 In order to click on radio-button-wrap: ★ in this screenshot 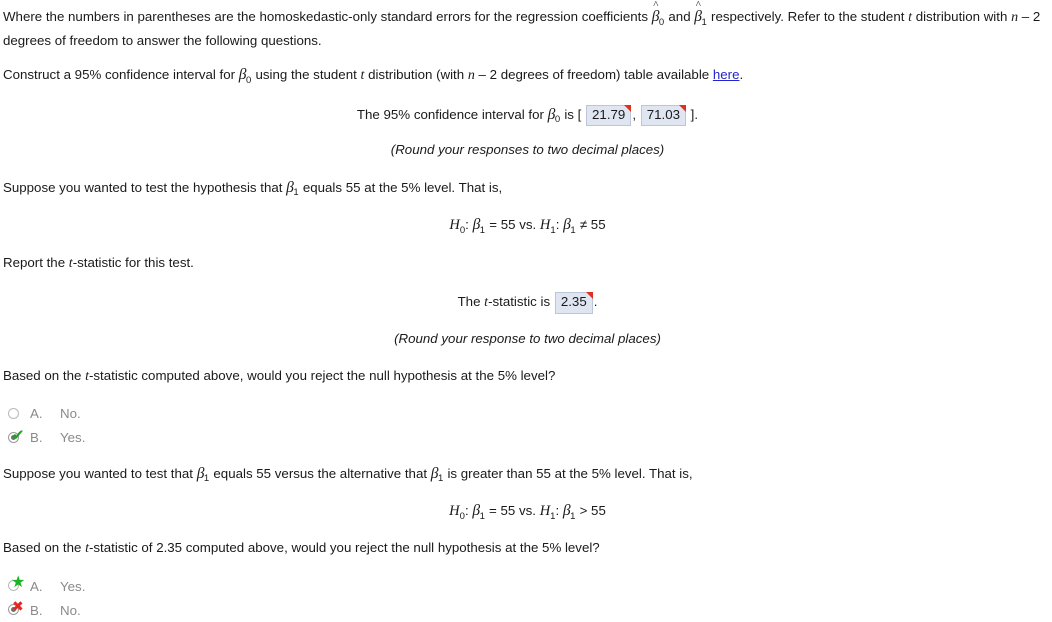, I will do `click(17, 583)`.